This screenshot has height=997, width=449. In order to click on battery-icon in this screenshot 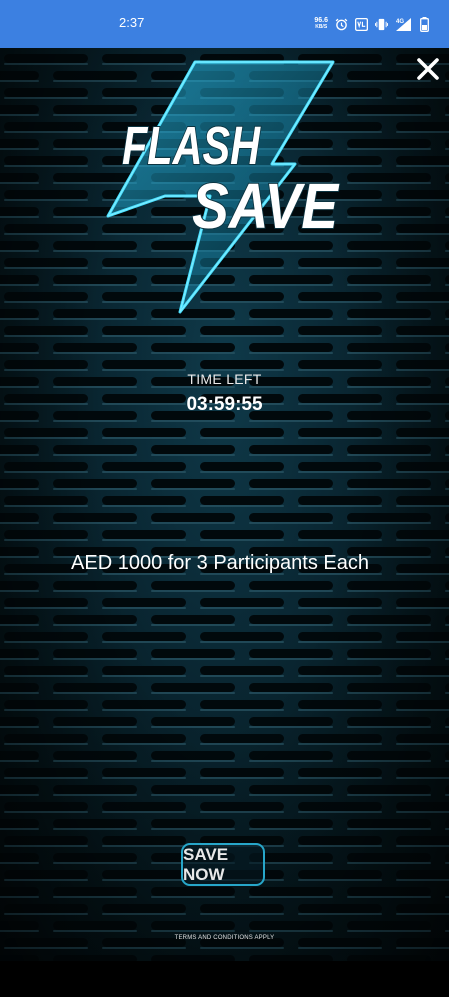, I will do `click(424, 24)`.